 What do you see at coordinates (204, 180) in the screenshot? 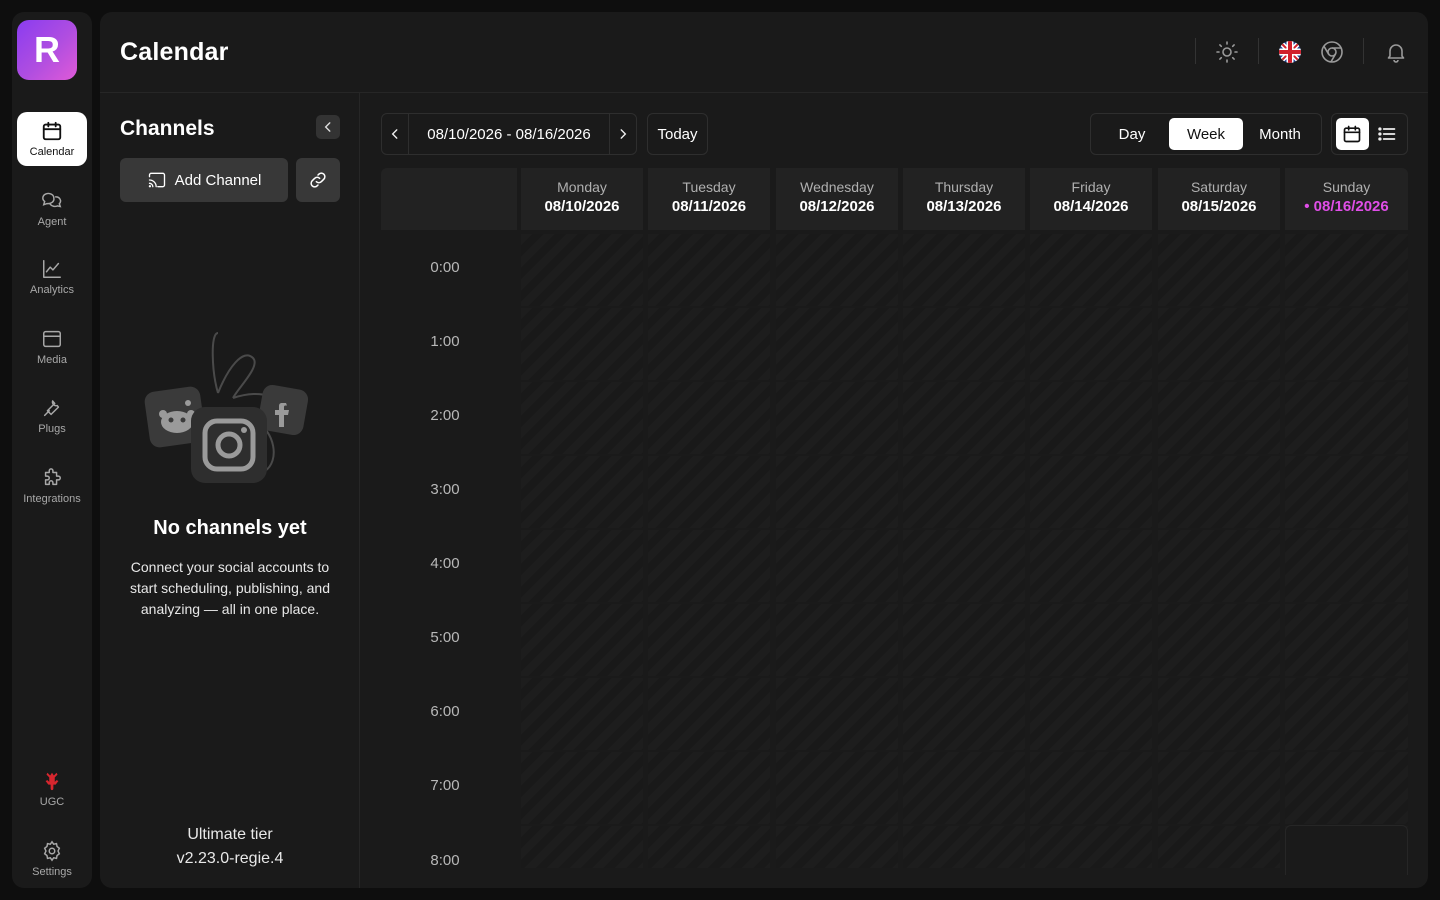
I see `add-channel-button: Add Channel` at bounding box center [204, 180].